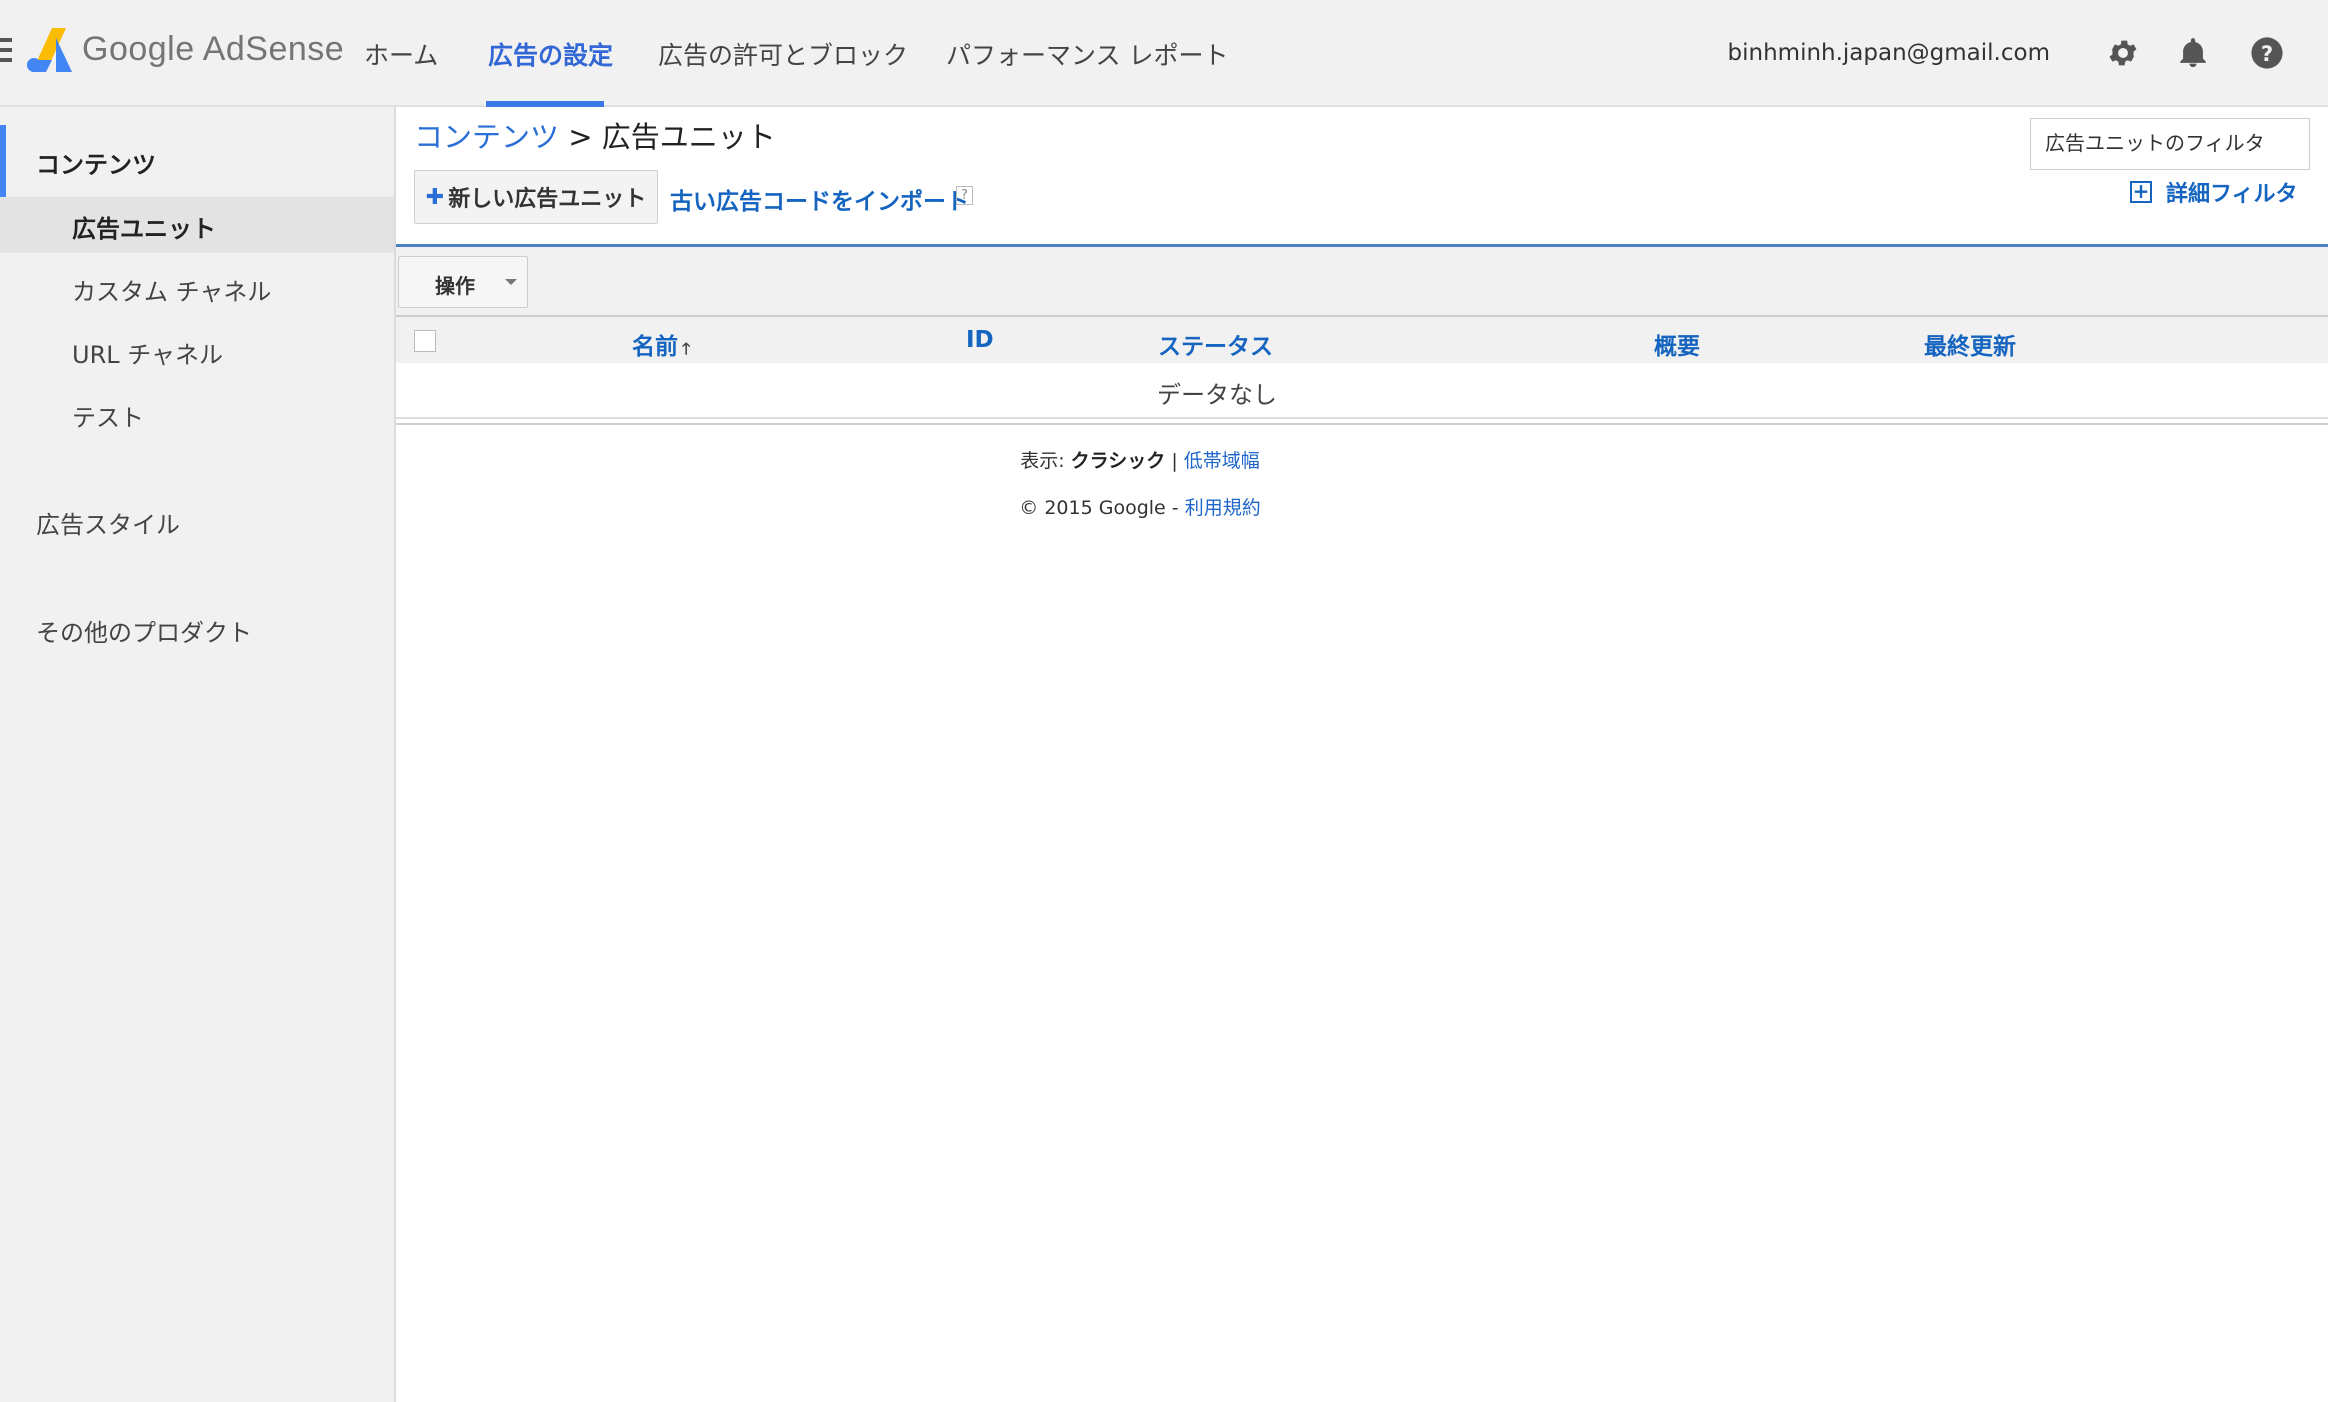 Image resolution: width=2328 pixels, height=1402 pixels. I want to click on low-bandwidth-link: 低帯域幅, so click(1222, 461).